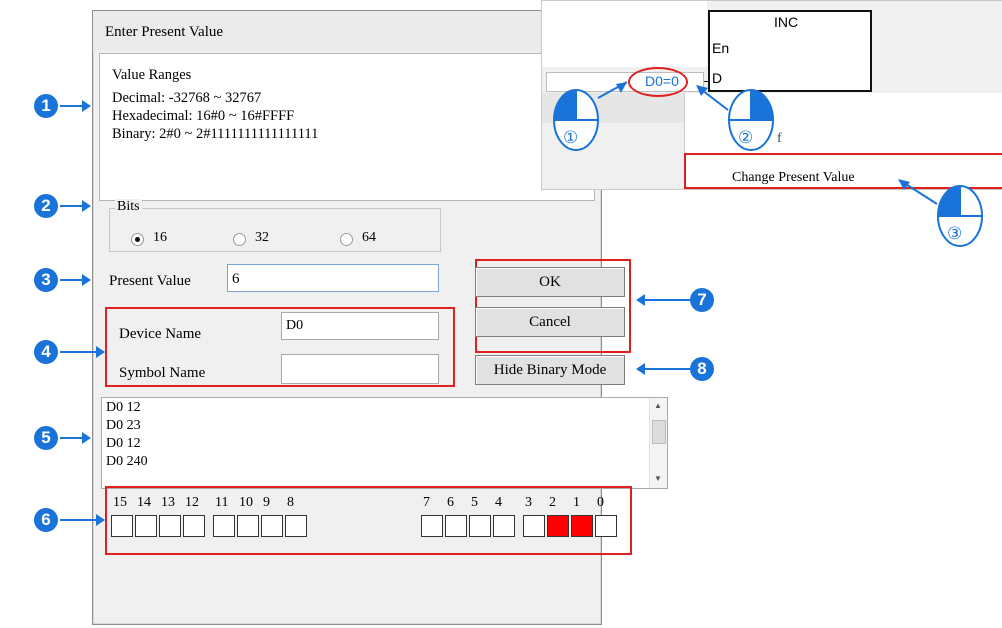 This screenshot has width=1002, height=628. I want to click on callout-badge-3: 3, so click(46, 280).